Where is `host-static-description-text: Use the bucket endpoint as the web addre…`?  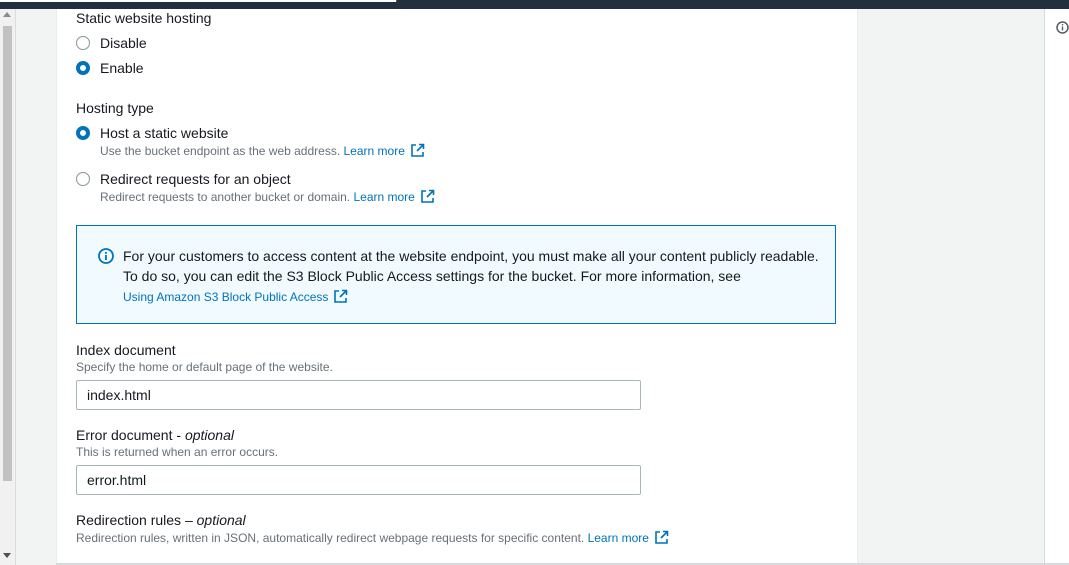
host-static-description-text: Use the bucket endpoint as the web addre… is located at coordinates (220, 151).